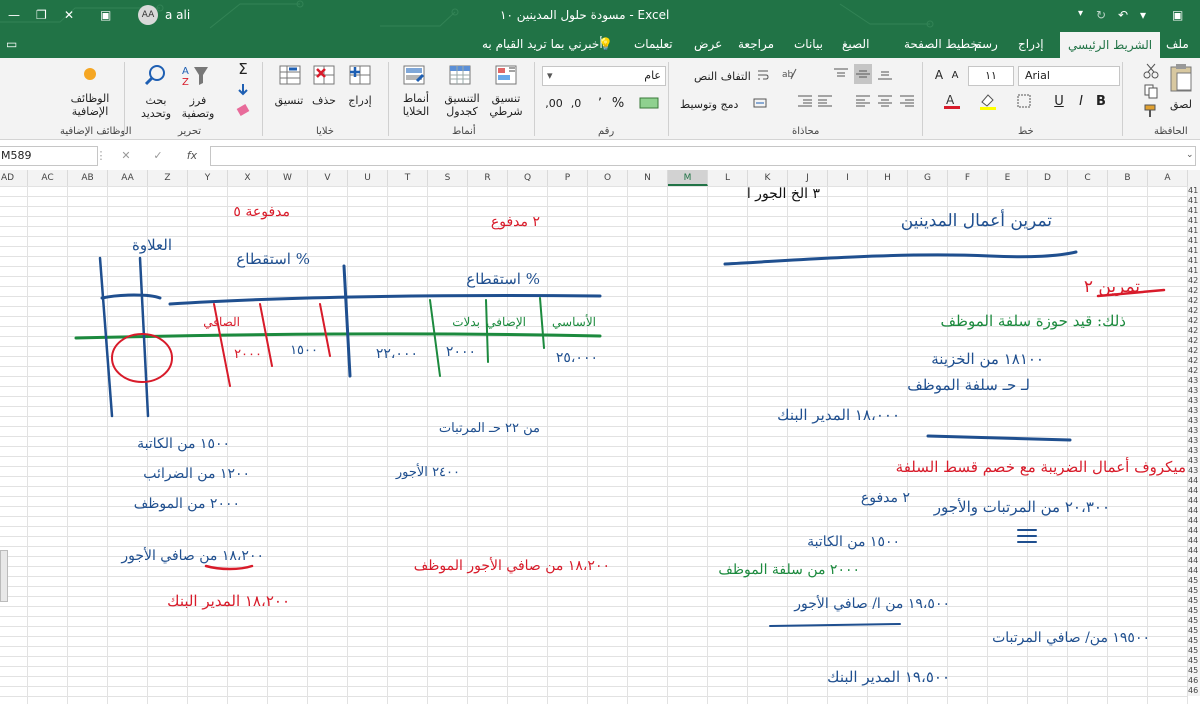  What do you see at coordinates (653, 44) in the screenshot?
I see `tab-help: تعليمات` at bounding box center [653, 44].